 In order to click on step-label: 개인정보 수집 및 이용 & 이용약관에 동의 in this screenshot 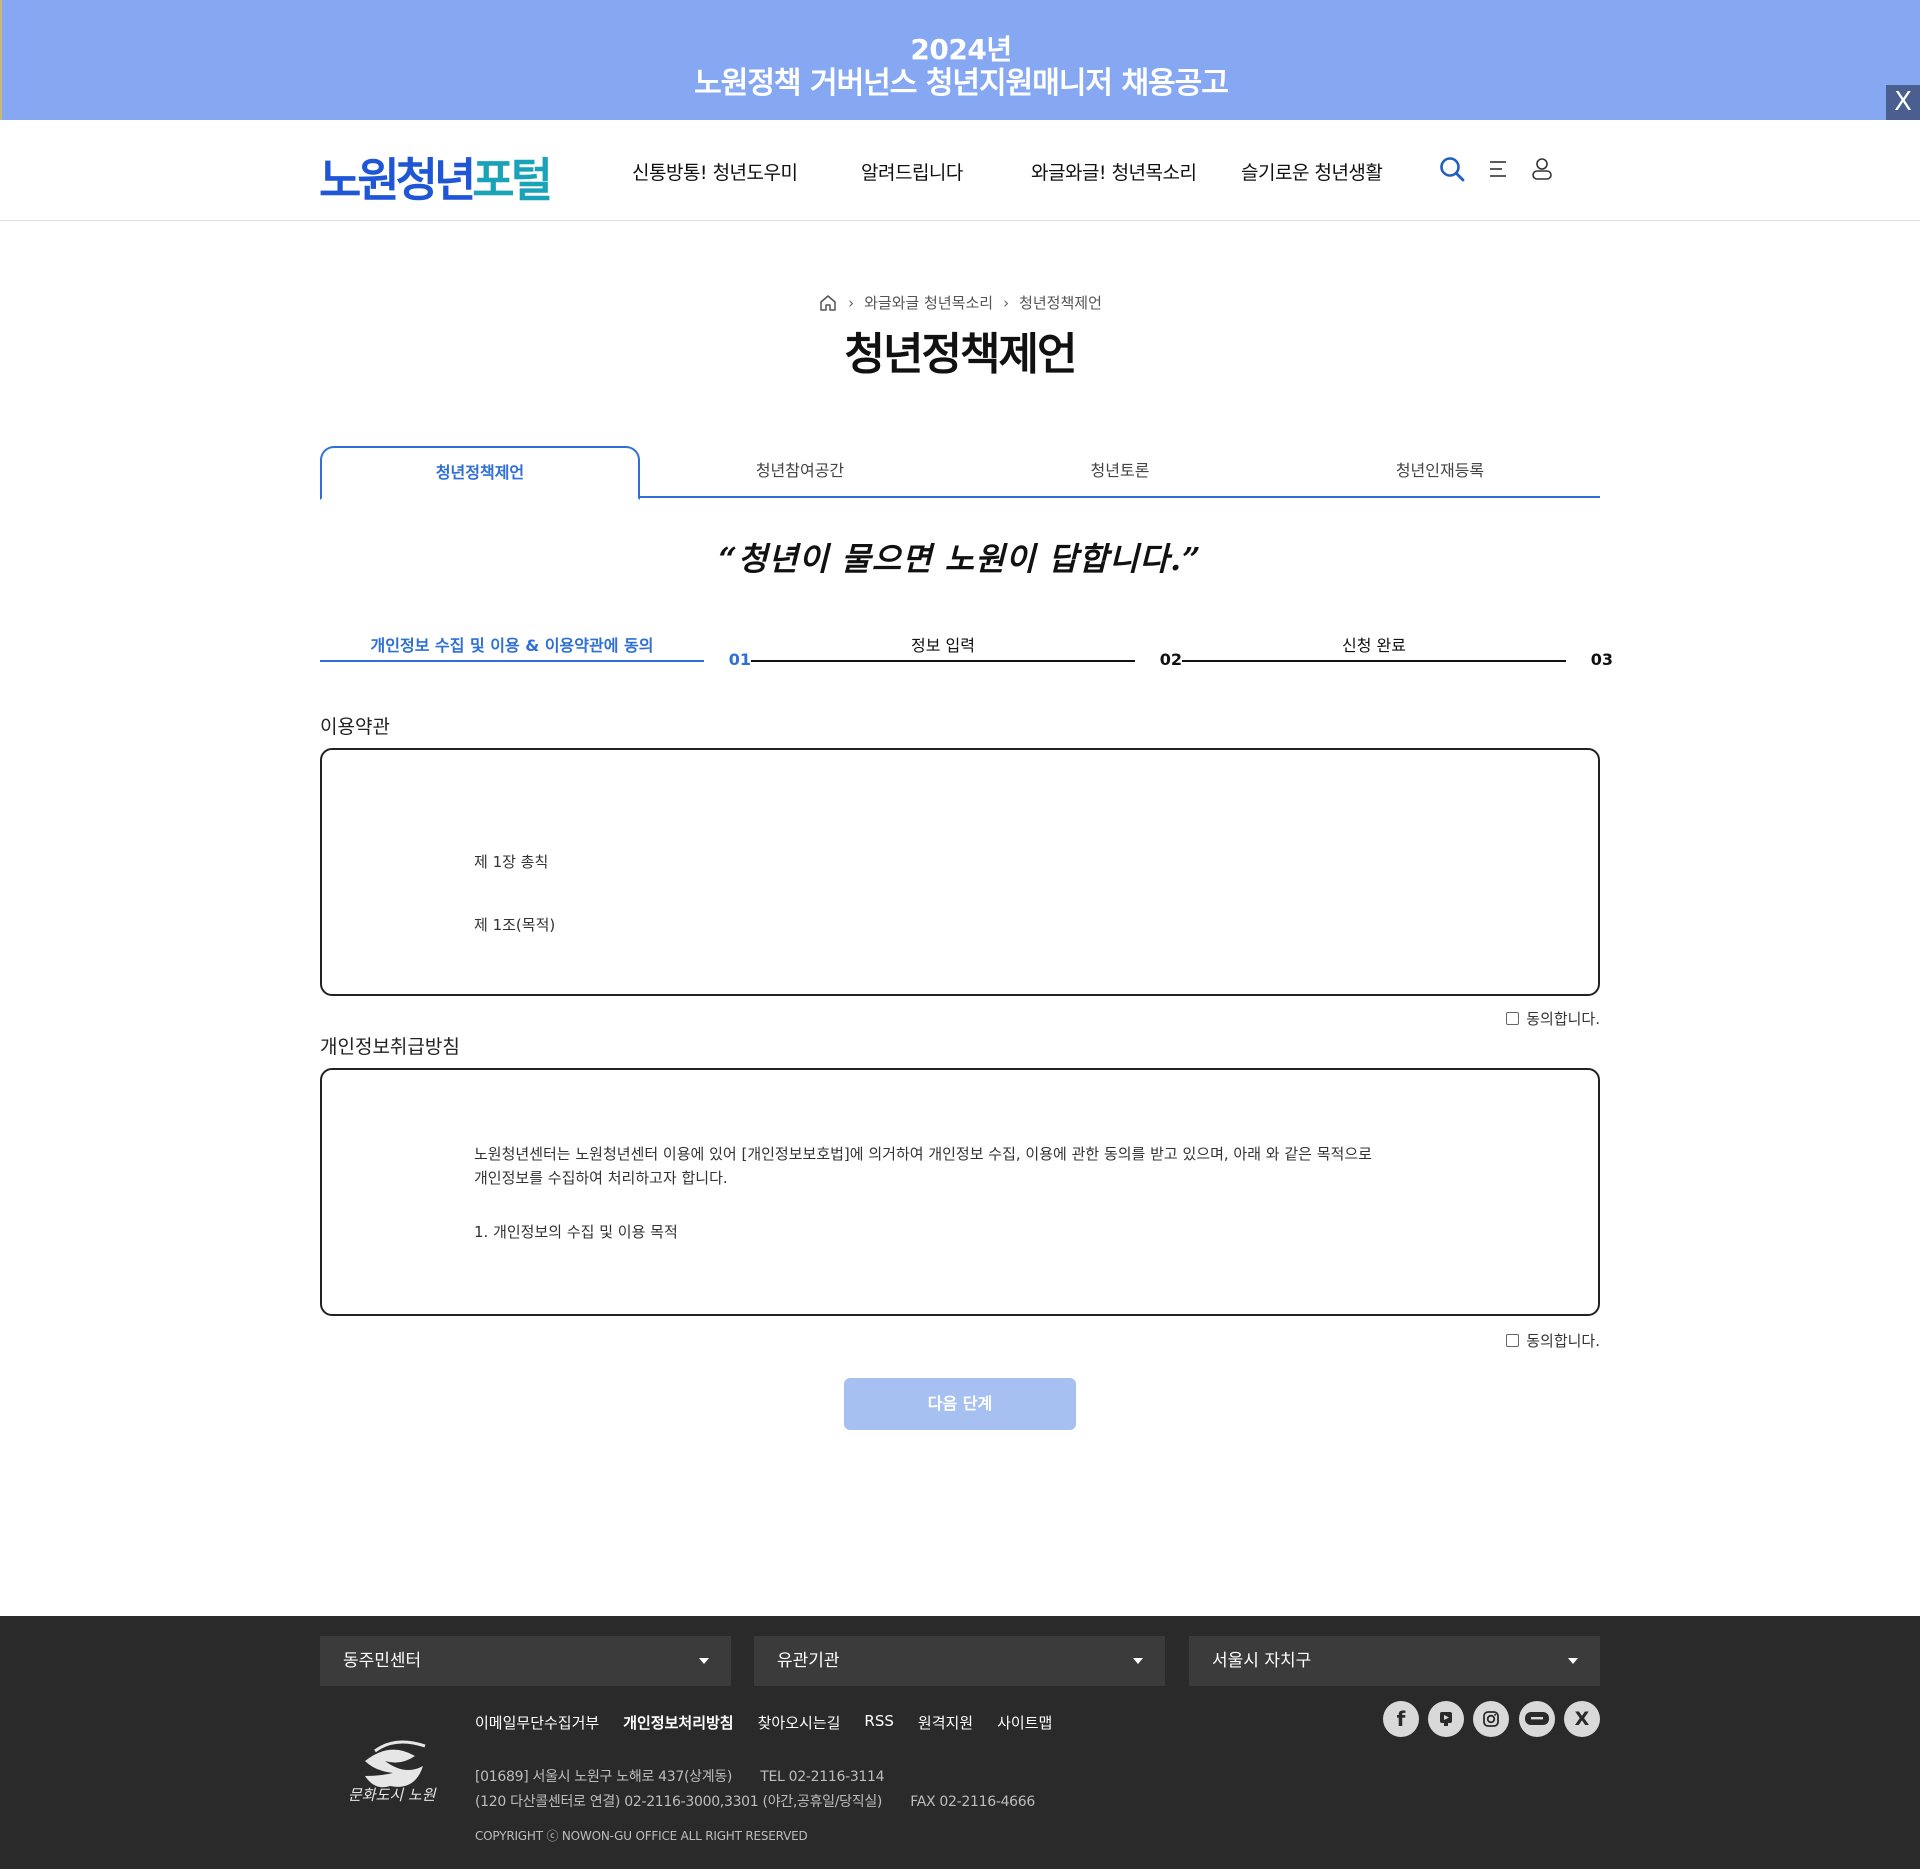, I will do `click(512, 645)`.